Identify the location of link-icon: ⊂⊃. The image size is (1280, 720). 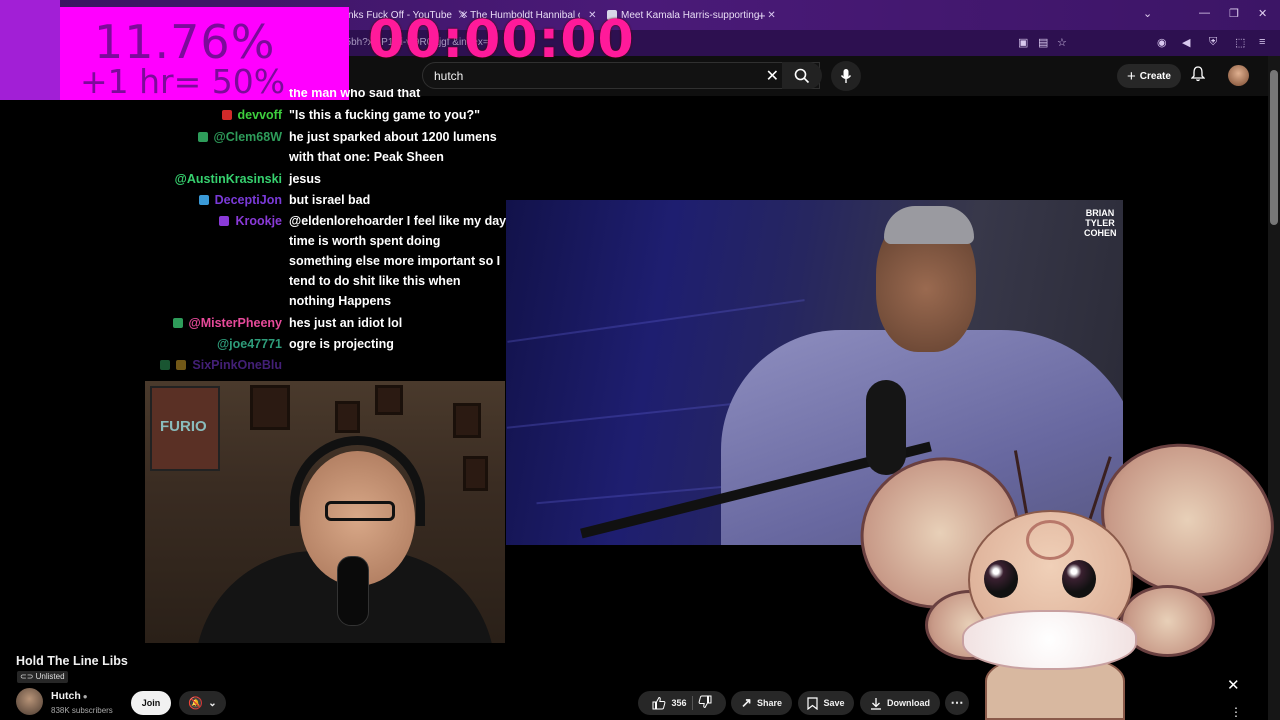
(27, 676).